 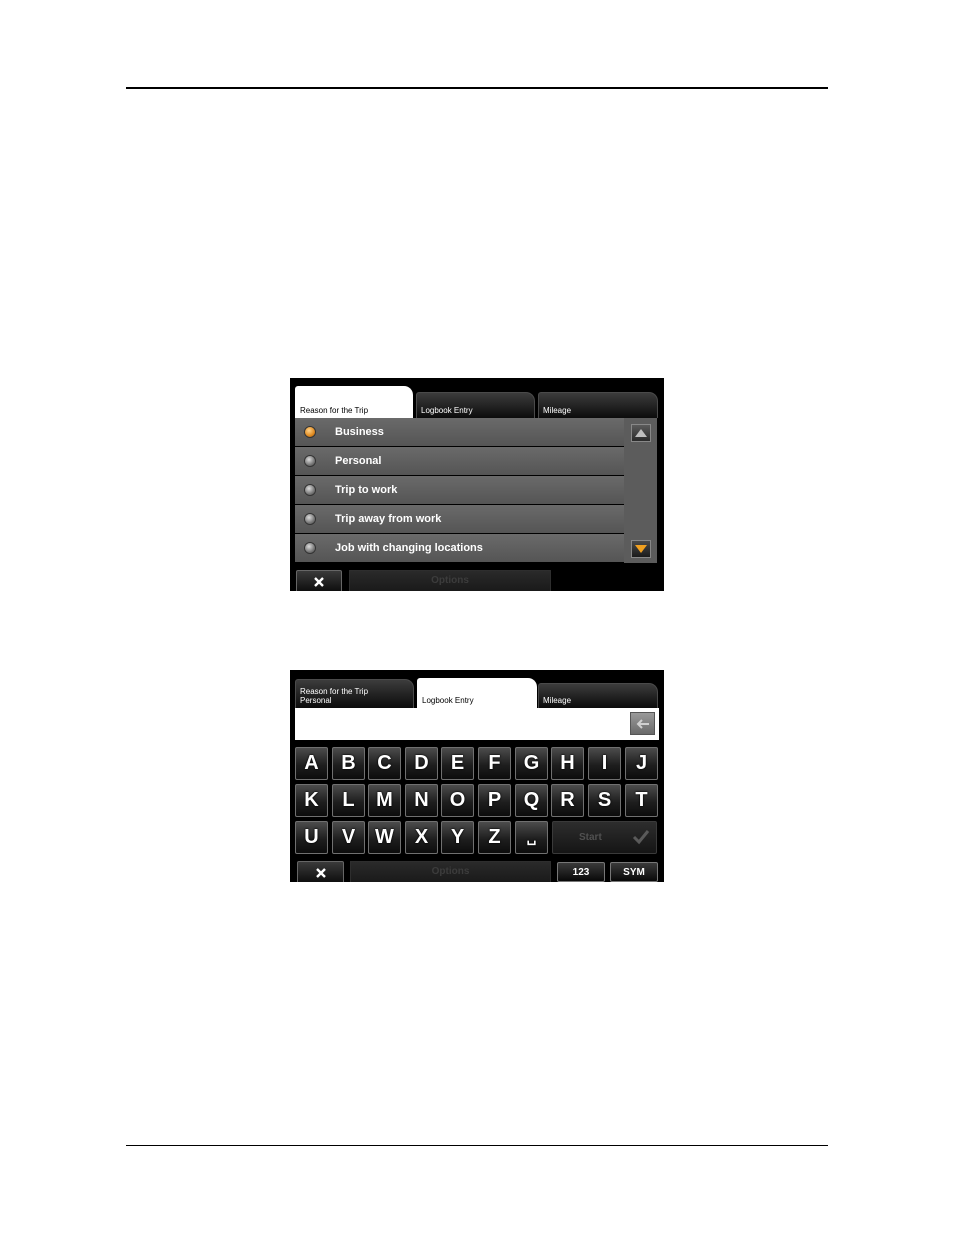 What do you see at coordinates (311, 763) in the screenshot?
I see `key-a: A` at bounding box center [311, 763].